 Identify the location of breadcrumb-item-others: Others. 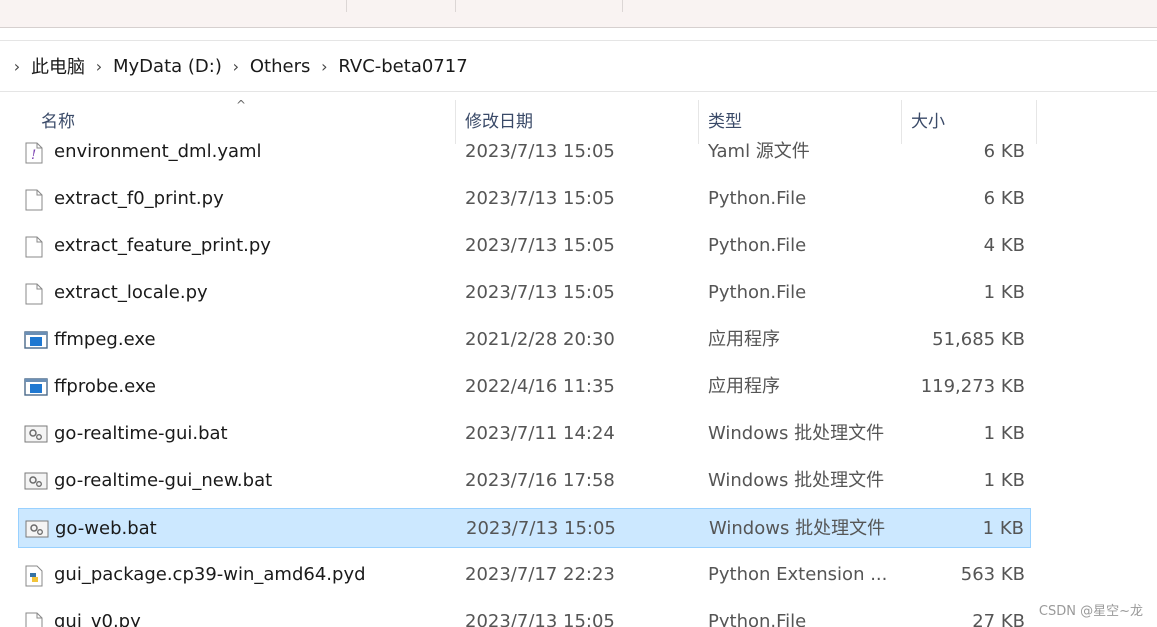
(280, 66).